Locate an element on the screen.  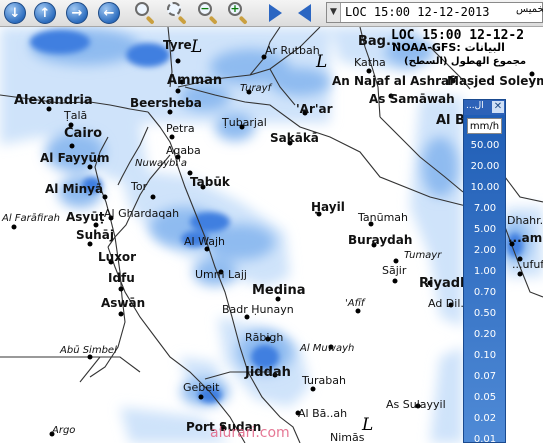
arrow-up-icon: ↑ is located at coordinates (45, 13).